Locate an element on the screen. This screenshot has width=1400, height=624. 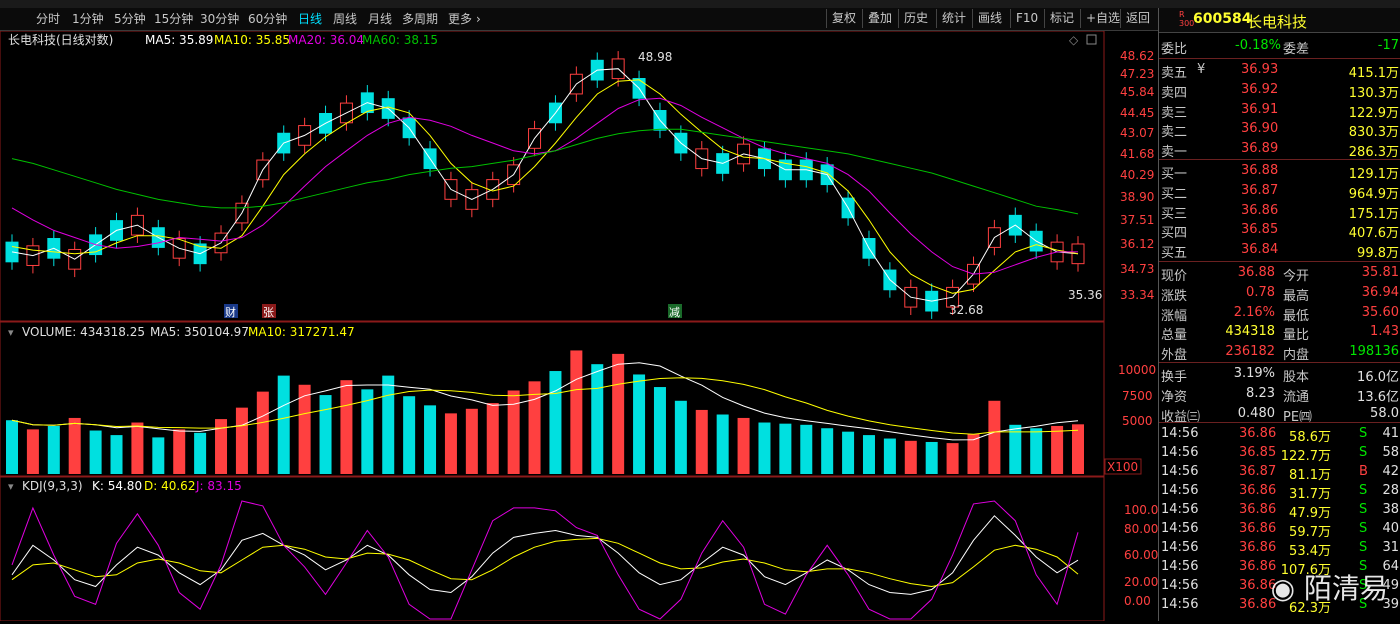
bid-level-row: 买三 36.86 175.1万 is located at coordinates (1279, 212).